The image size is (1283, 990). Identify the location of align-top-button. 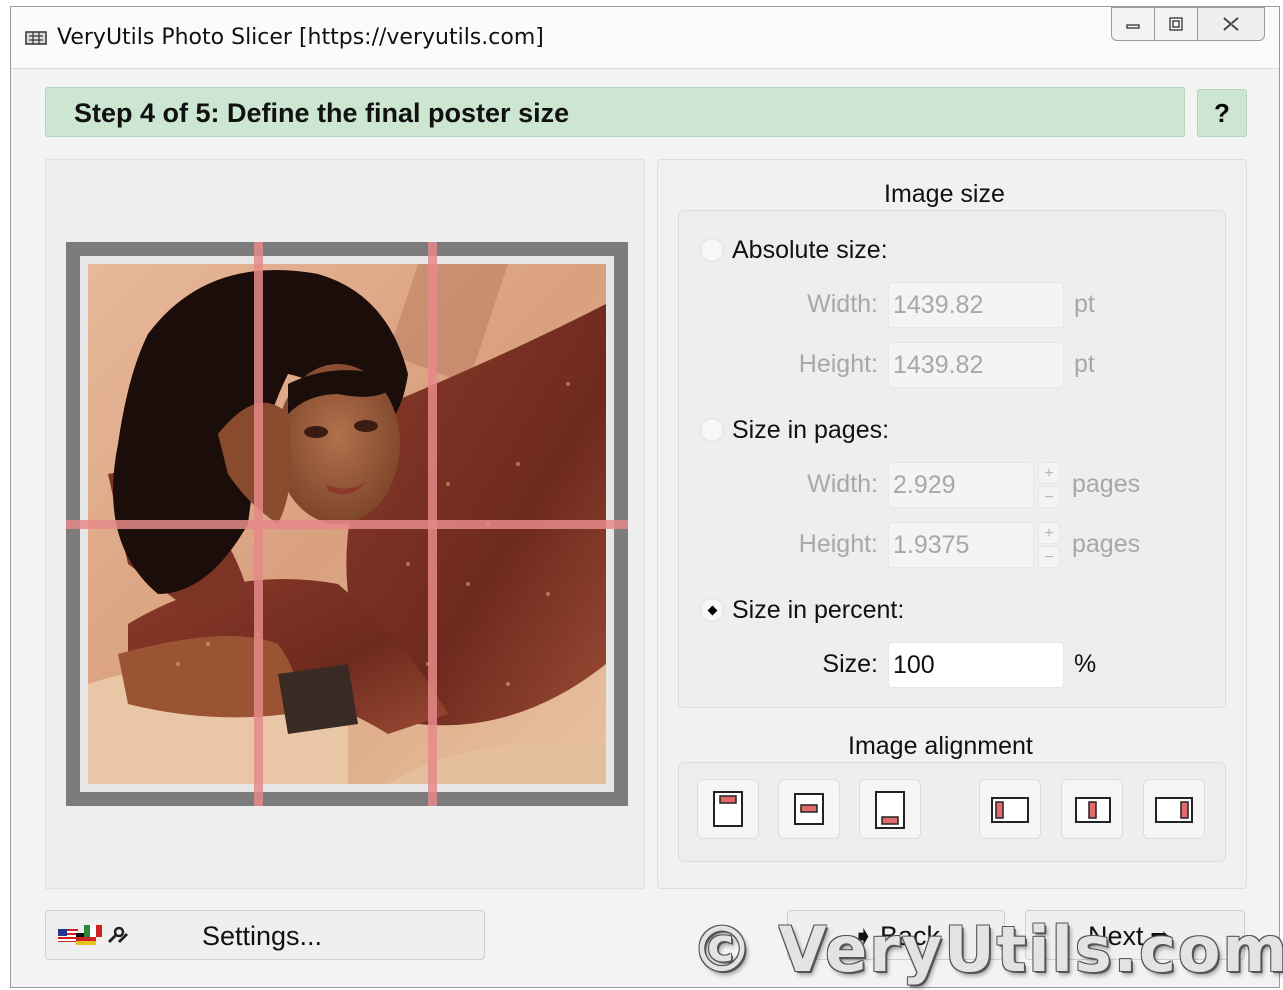
(728, 809).